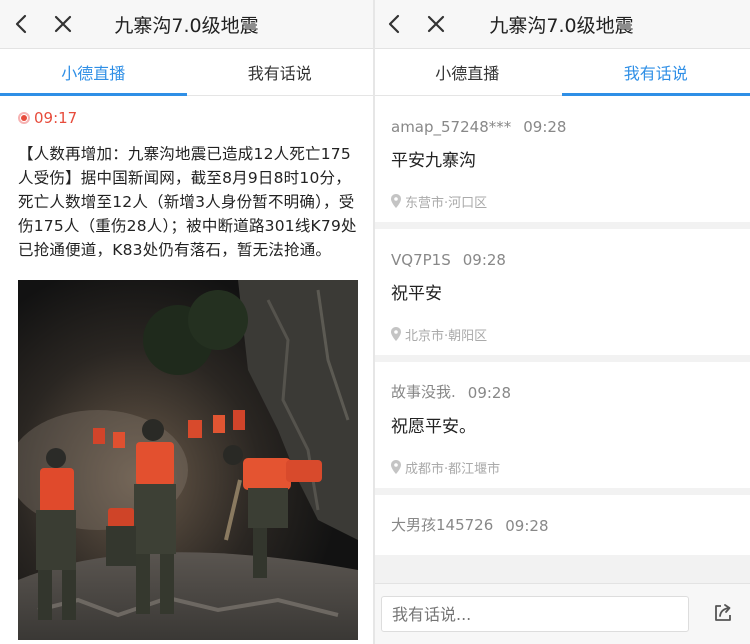  What do you see at coordinates (442, 525) in the screenshot?
I see `comment-user: 大男孩145726` at bounding box center [442, 525].